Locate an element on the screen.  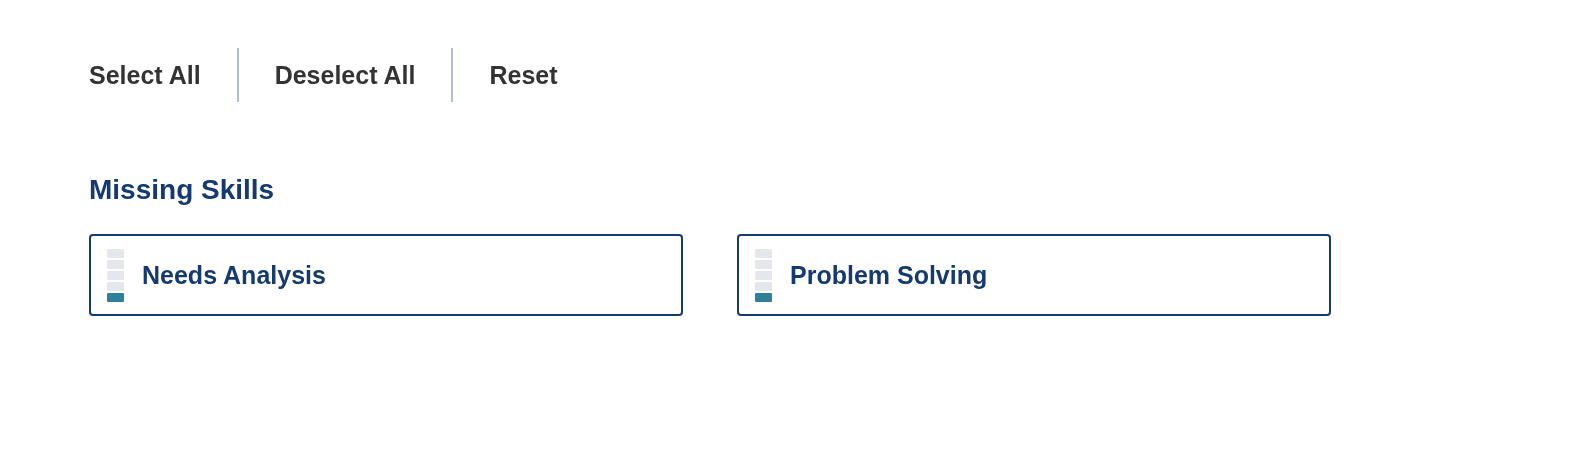
skill-name: Problem Solving is located at coordinates (889, 275).